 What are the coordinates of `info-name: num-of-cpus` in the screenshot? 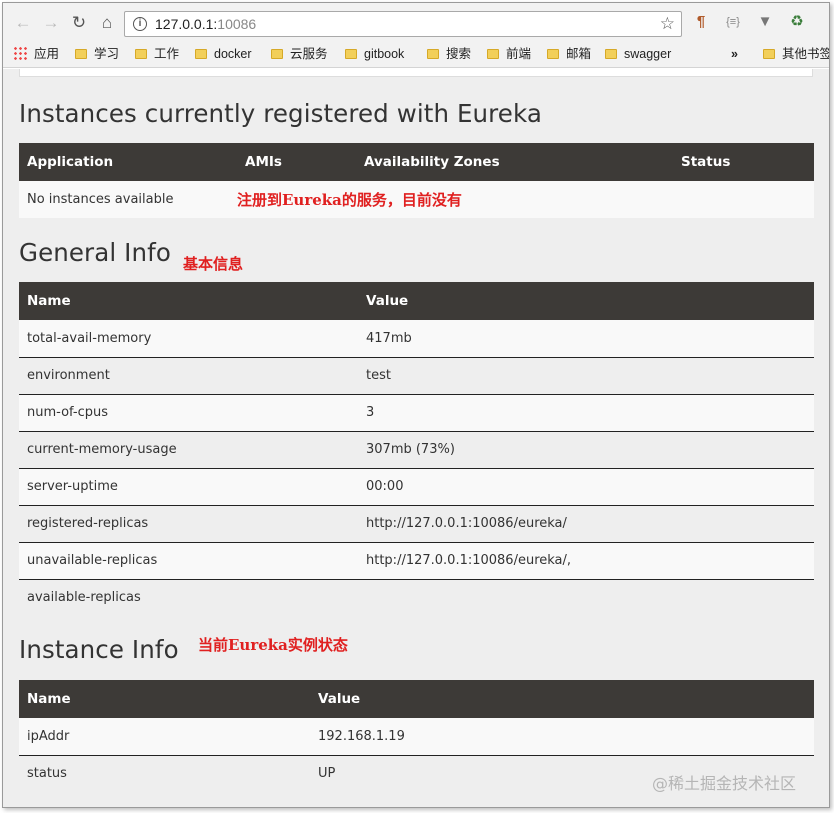 It's located at (188, 412).